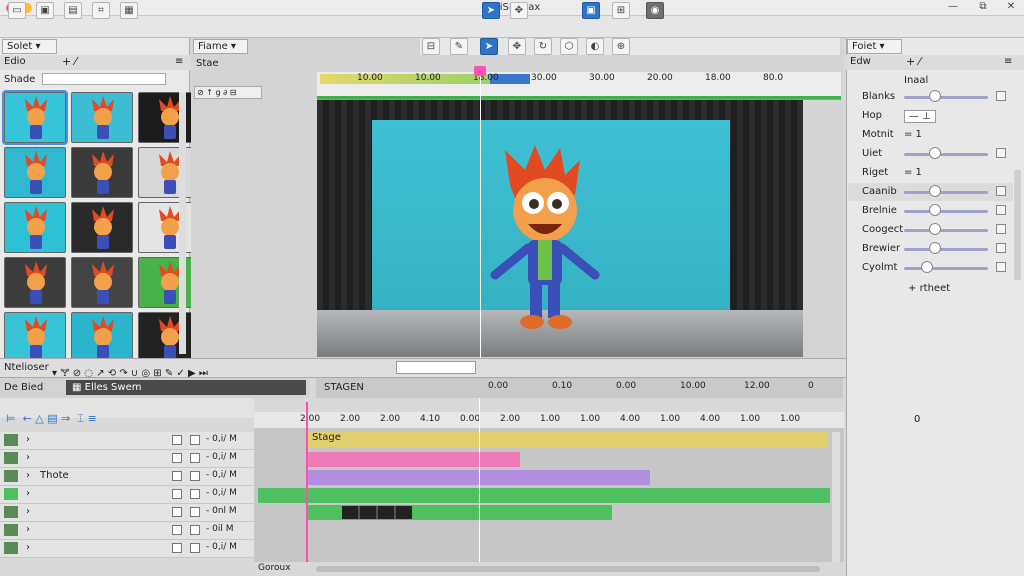 The width and height of the screenshot is (1024, 576). Describe the element at coordinates (45, 10) in the screenshot. I see `save-icon: ▣` at that location.